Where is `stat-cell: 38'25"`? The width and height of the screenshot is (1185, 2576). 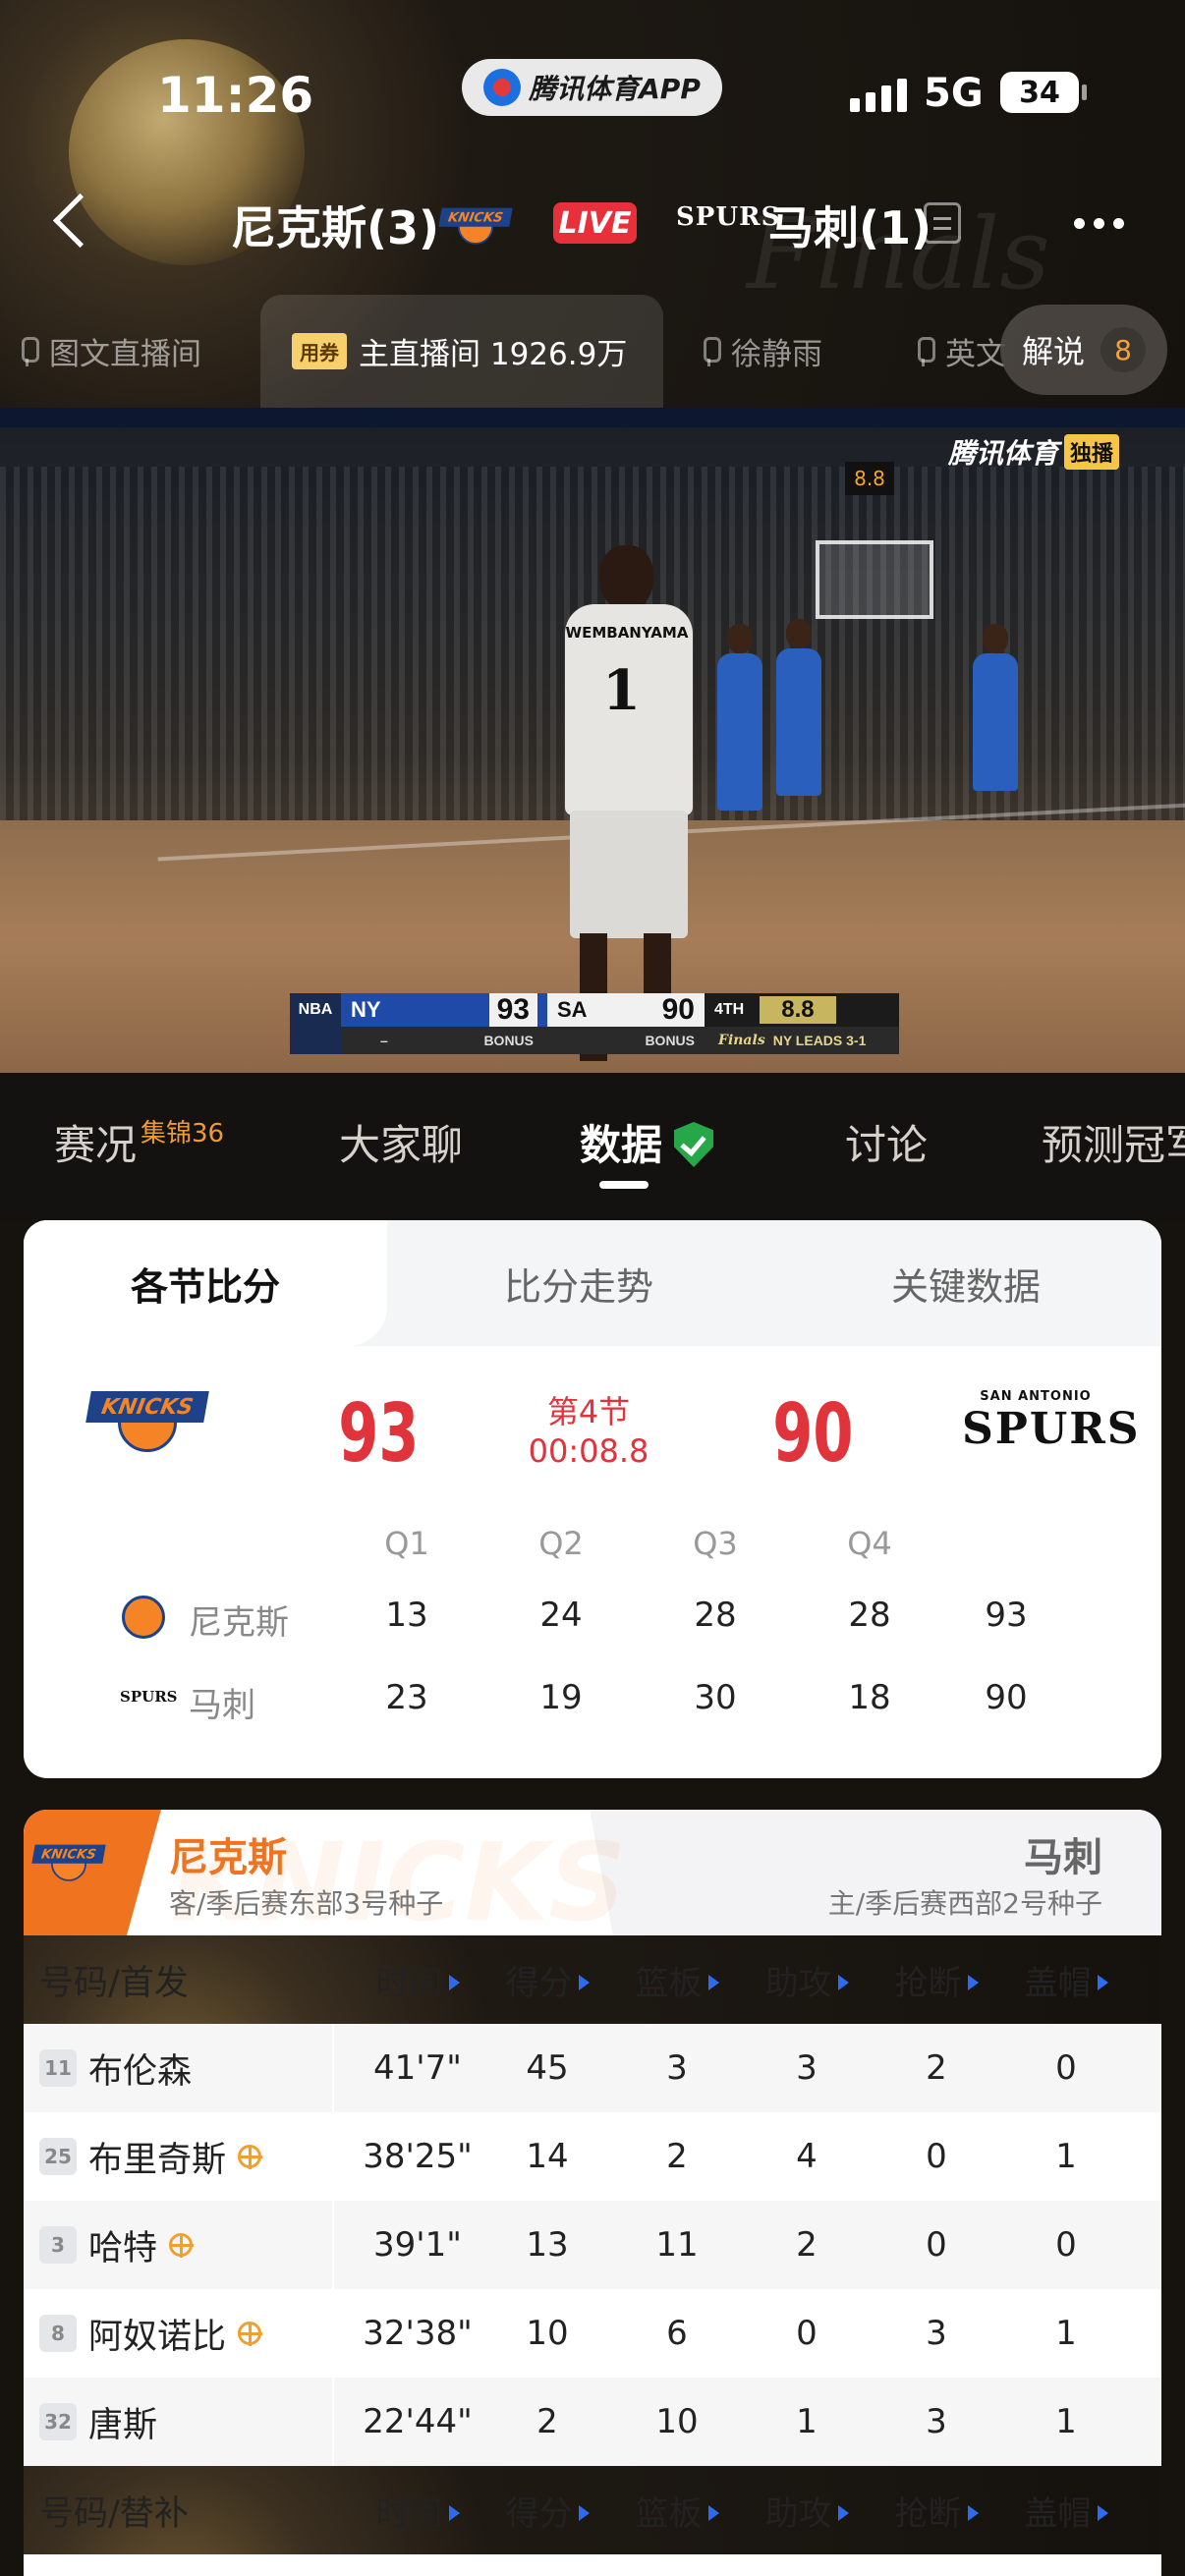
stat-cell: 38'25" is located at coordinates (418, 2156).